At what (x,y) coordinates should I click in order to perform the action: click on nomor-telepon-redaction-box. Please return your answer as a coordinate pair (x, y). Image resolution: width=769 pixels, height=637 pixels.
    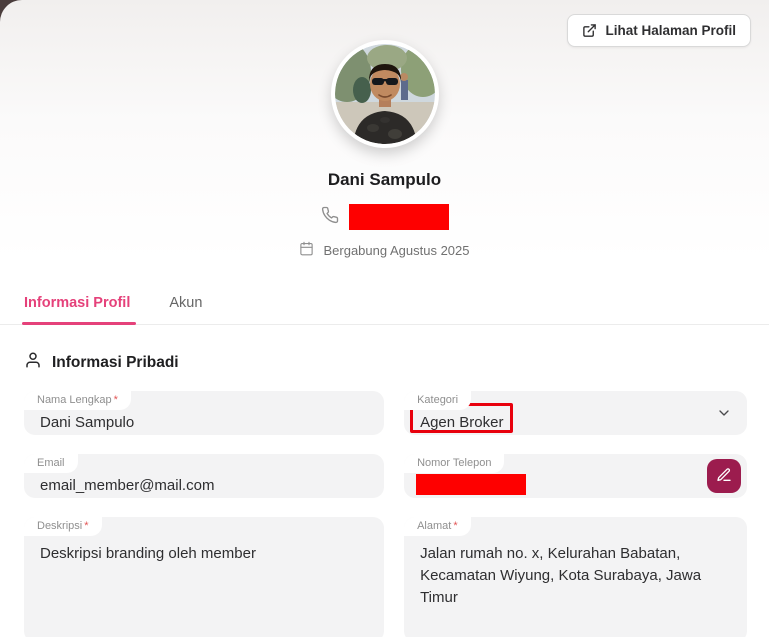
    Looking at the image, I should click on (471, 484).